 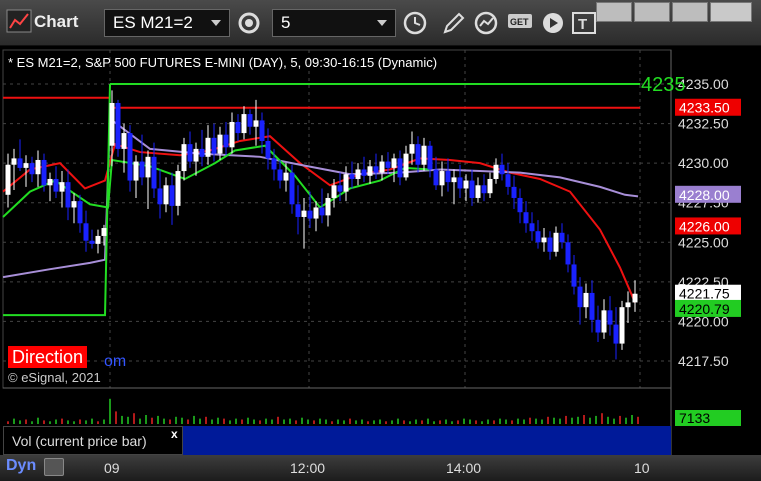 What do you see at coordinates (112, 468) in the screenshot?
I see `time-tick: 09` at bounding box center [112, 468].